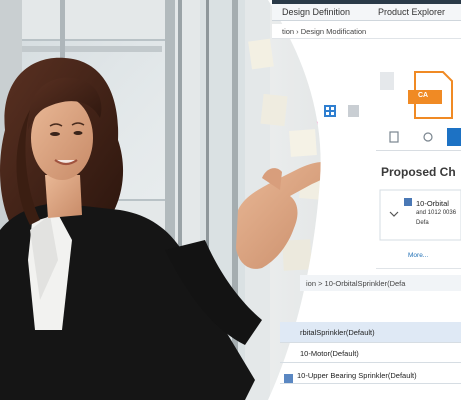 Image resolution: width=461 pixels, height=400 pixels. Describe the element at coordinates (418, 172) in the screenshot. I see `section-title: Proposed Ch` at that location.